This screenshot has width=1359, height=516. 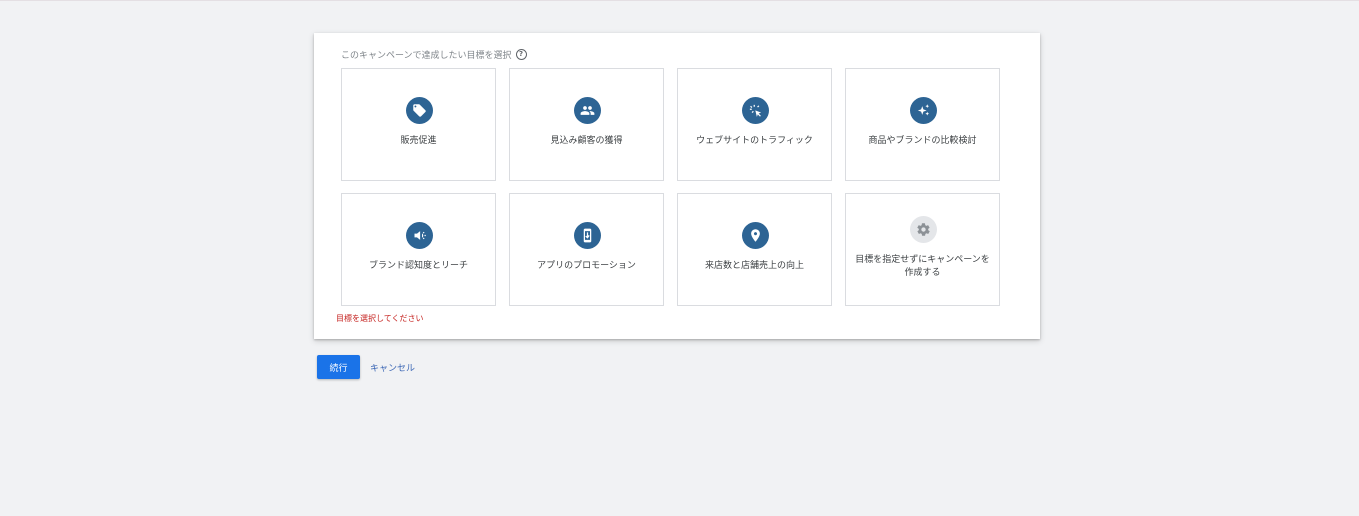 I want to click on goal-label: 目標を指定せずにキャンペーンを作成する, so click(x=922, y=266).